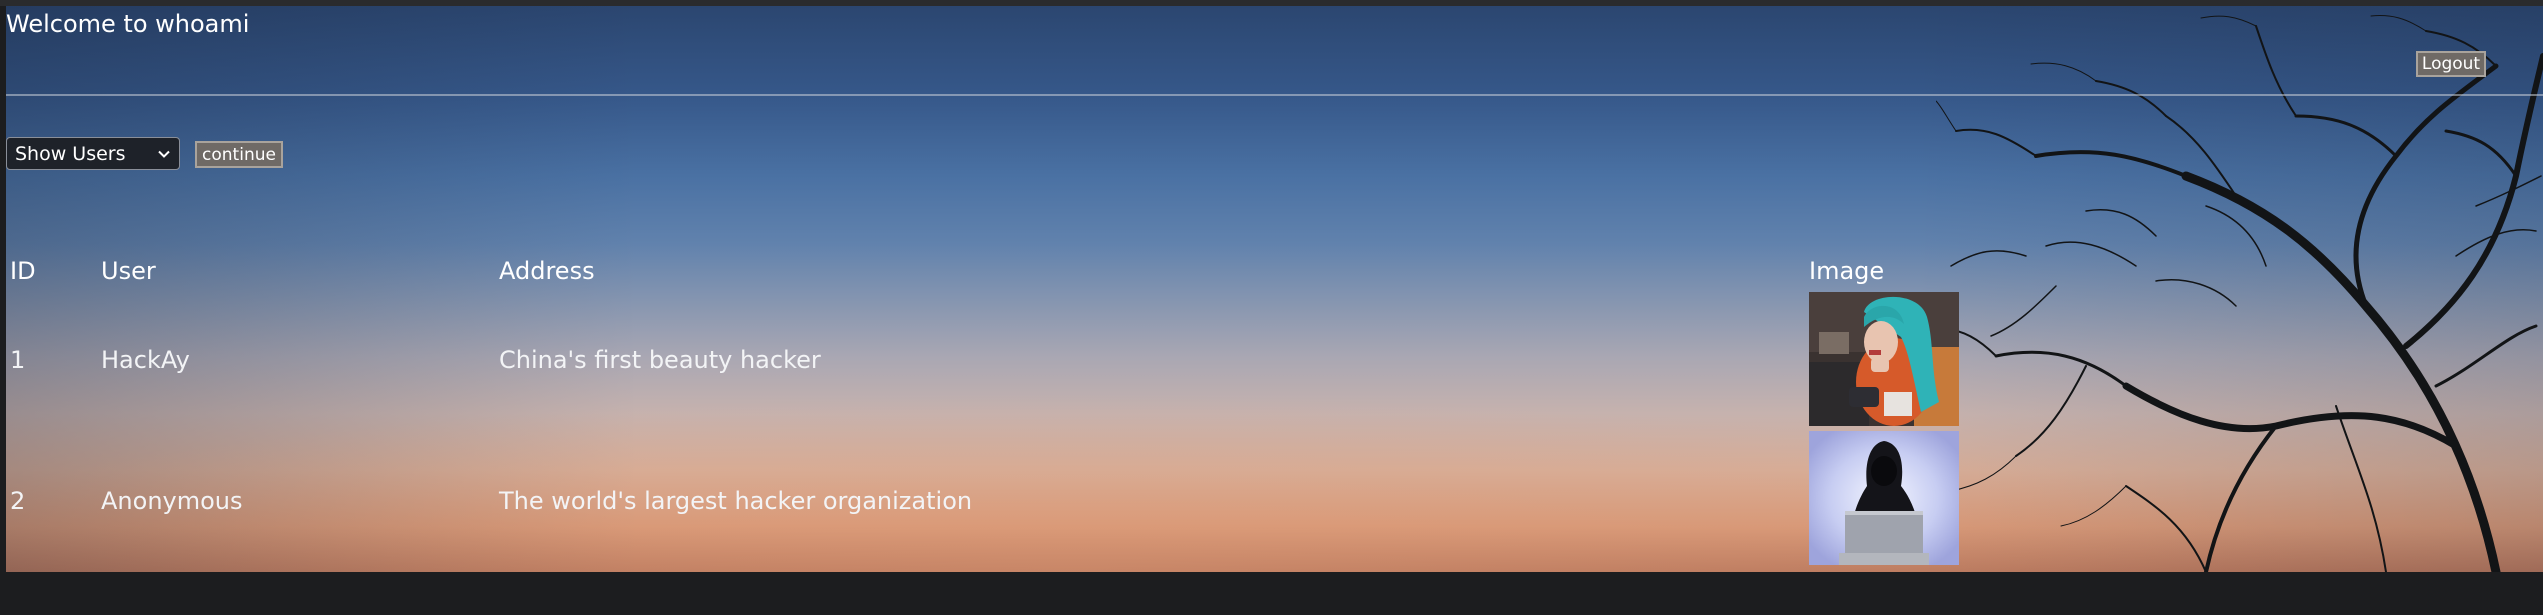 The height and width of the screenshot is (615, 2543). I want to click on logout-button: Logout, so click(2451, 64).